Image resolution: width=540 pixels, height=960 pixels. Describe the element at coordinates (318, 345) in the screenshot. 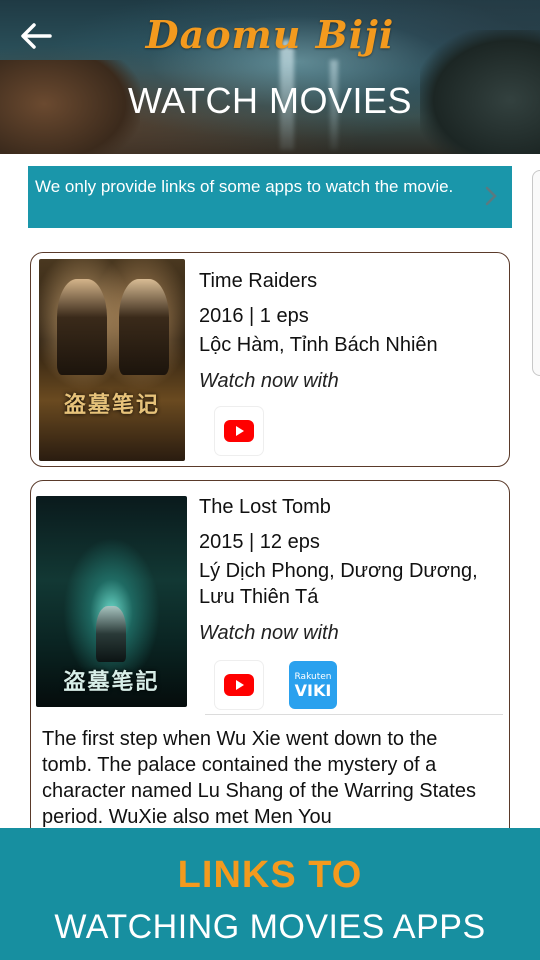

I see `movie-cast: Lộc Hàm, Tỉnh Bách Nhiên` at that location.